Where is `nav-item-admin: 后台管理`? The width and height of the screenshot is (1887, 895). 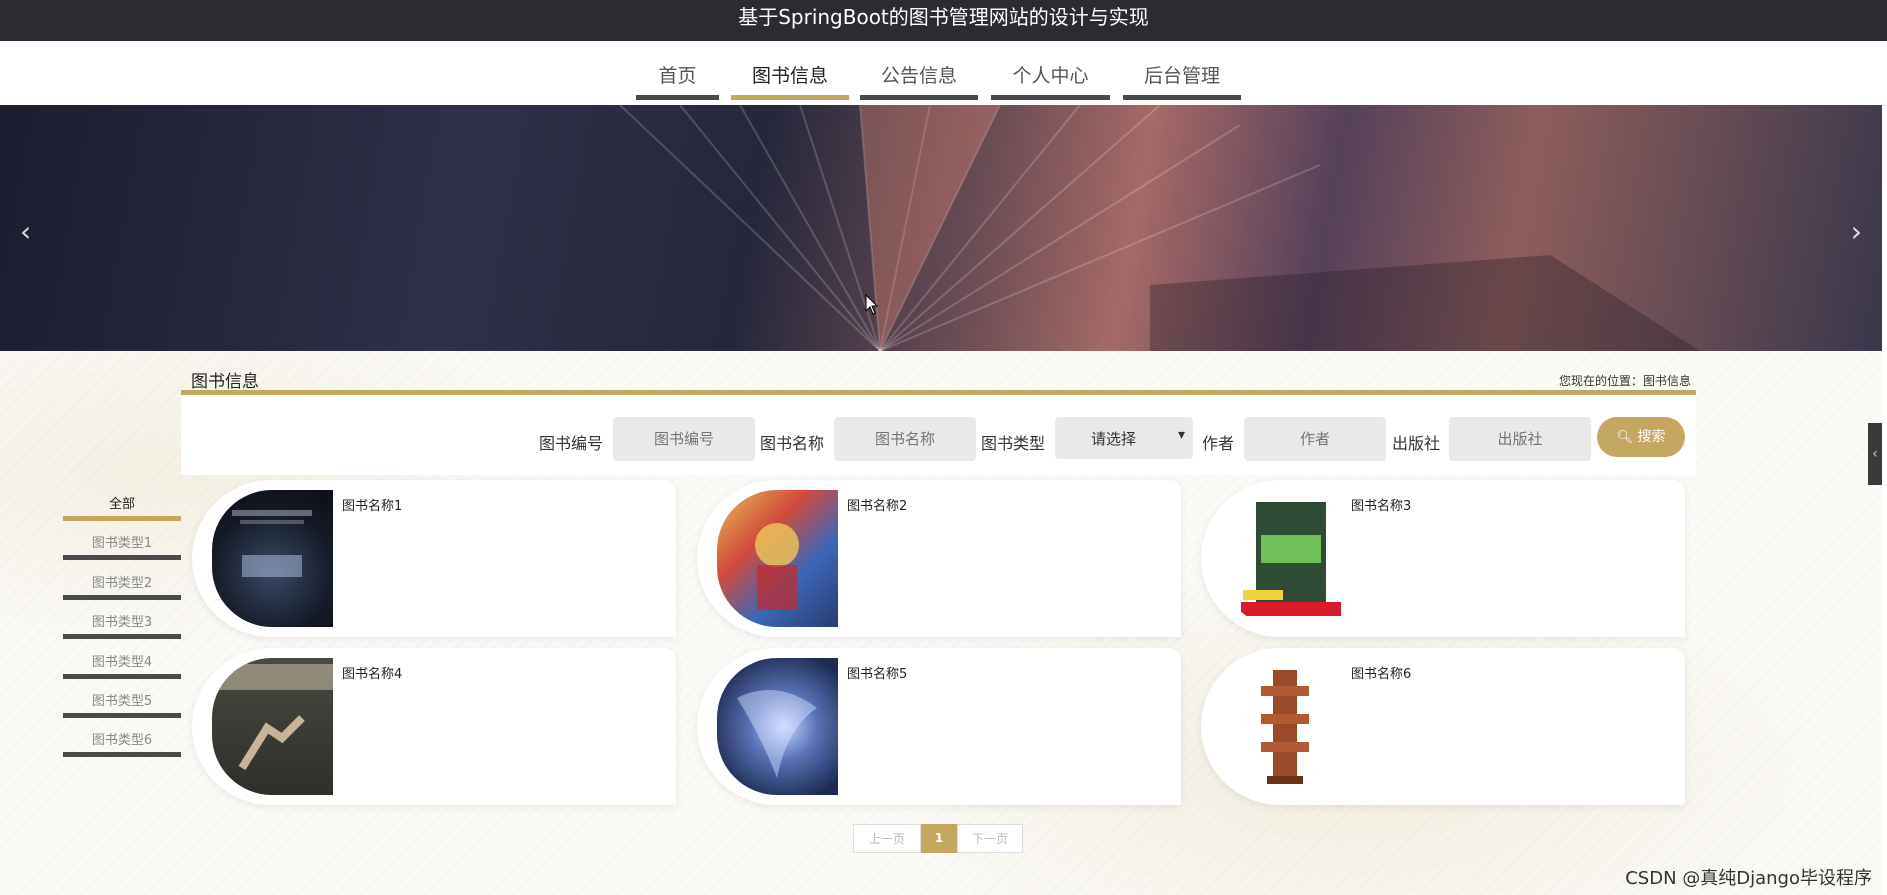 nav-item-admin: 后台管理 is located at coordinates (1182, 77).